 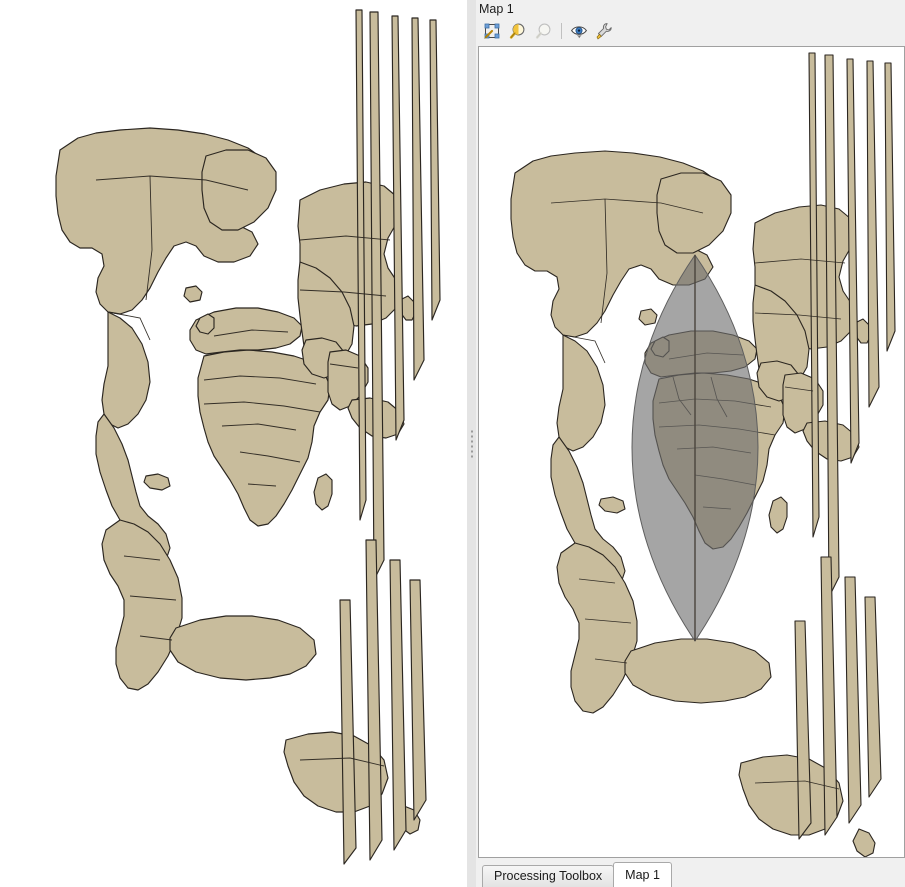 I want to click on dock-tab-map-1: Map 1, so click(x=642, y=874).